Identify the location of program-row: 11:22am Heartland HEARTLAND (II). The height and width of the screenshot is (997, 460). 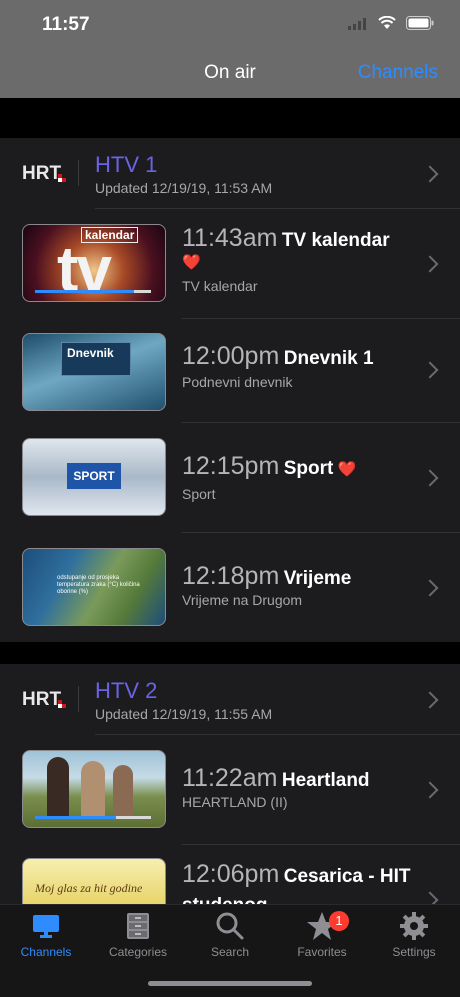
(230, 789).